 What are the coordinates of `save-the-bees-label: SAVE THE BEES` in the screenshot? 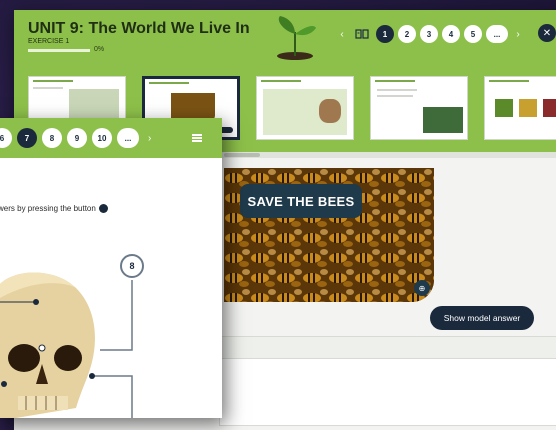 It's located at (301, 201).